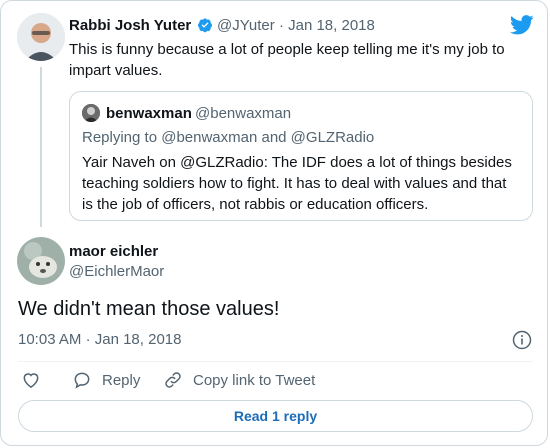 This screenshot has height=448, width=550. Describe the element at coordinates (49, 339) in the screenshot. I see `main-time: 10:03 AM` at that location.